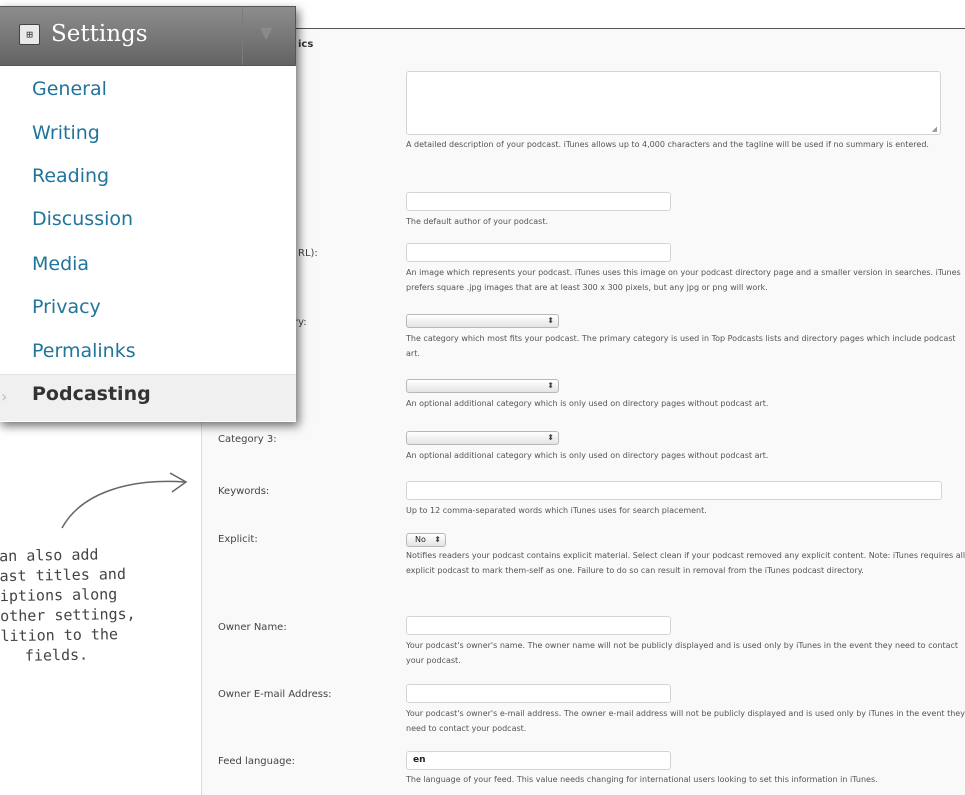 Image resolution: width=965 pixels, height=795 pixels. What do you see at coordinates (59, 635) in the screenshot?
I see `annotation-line: lition to the` at bounding box center [59, 635].